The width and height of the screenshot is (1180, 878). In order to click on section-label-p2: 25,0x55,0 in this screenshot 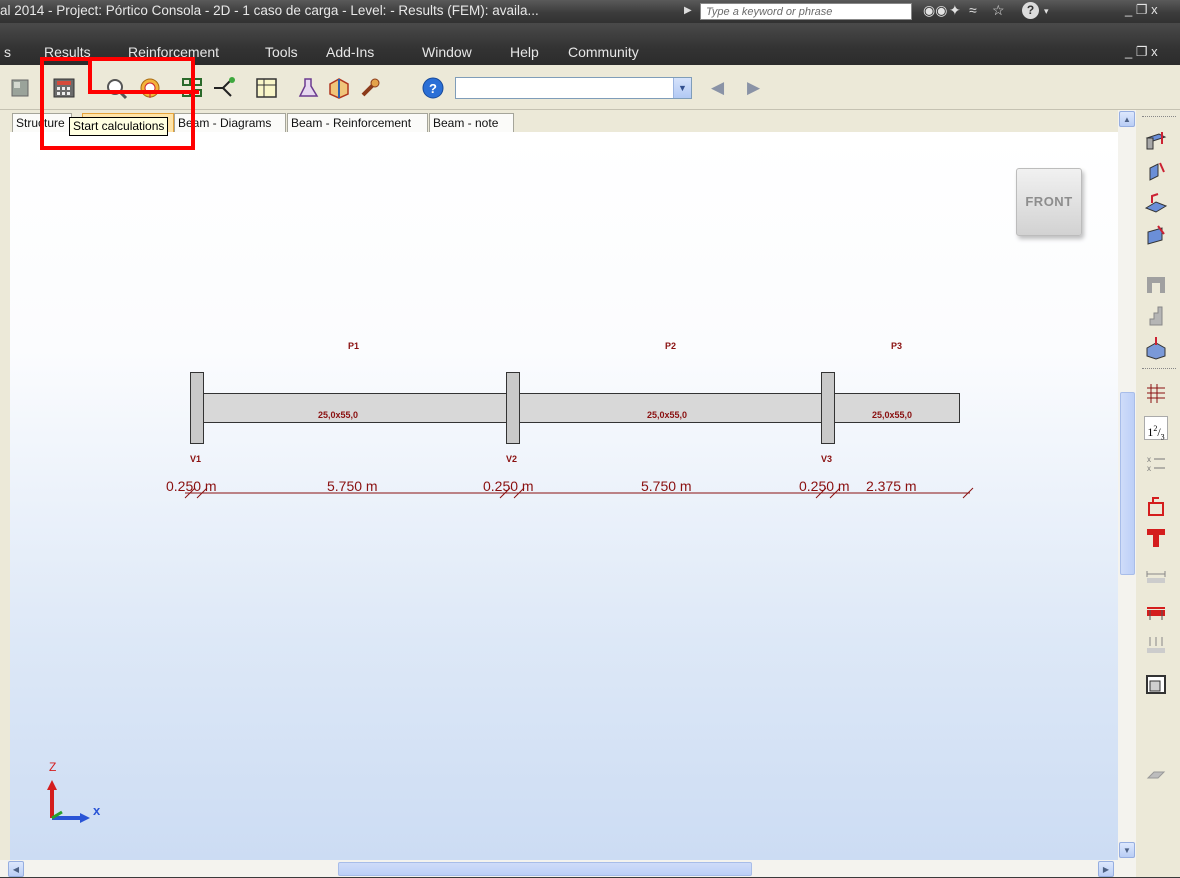, I will do `click(667, 415)`.